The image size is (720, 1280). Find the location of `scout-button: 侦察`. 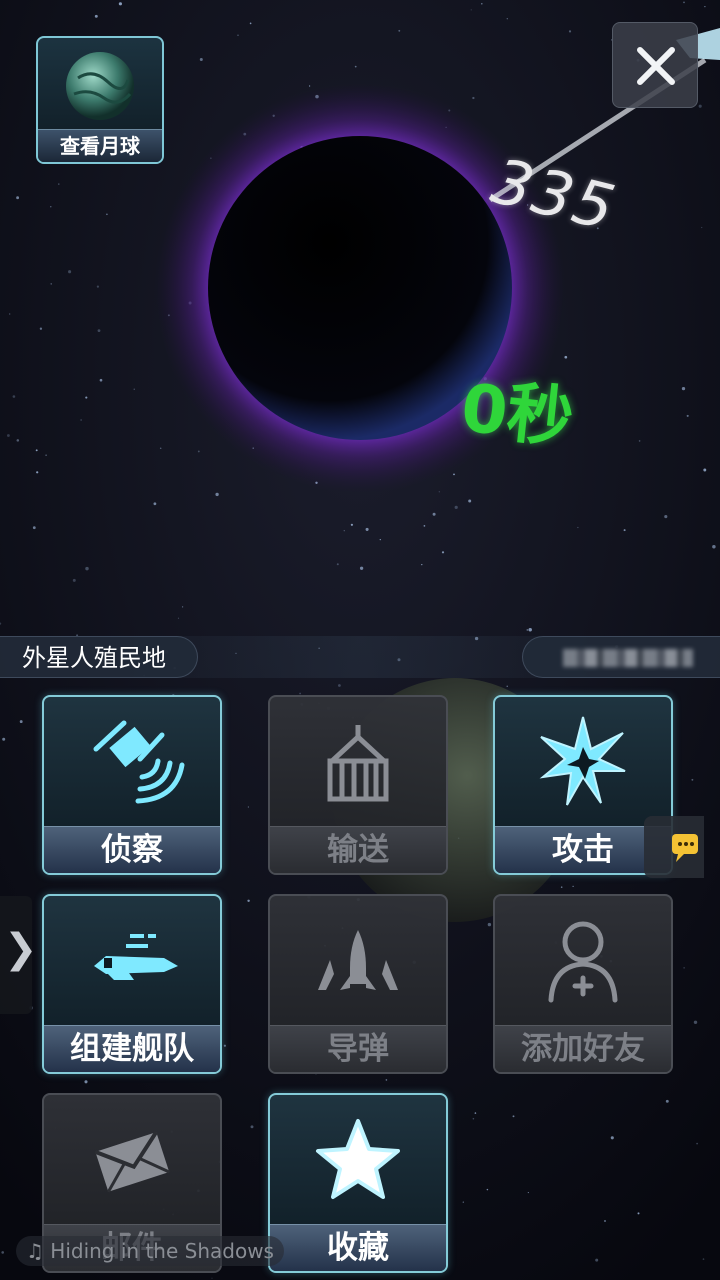

scout-button: 侦察 is located at coordinates (132, 785).